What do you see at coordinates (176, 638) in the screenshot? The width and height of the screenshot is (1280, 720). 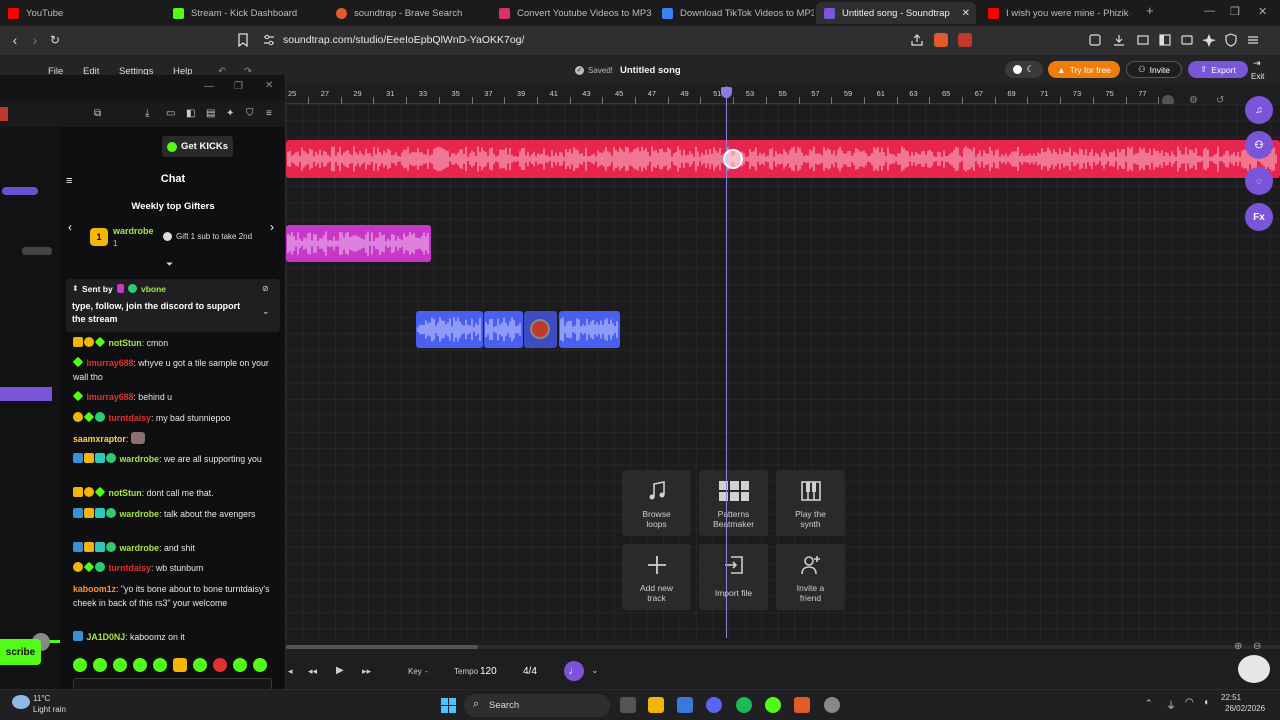 I see `chat-message: JA1D0NJ: kaboomz on it` at bounding box center [176, 638].